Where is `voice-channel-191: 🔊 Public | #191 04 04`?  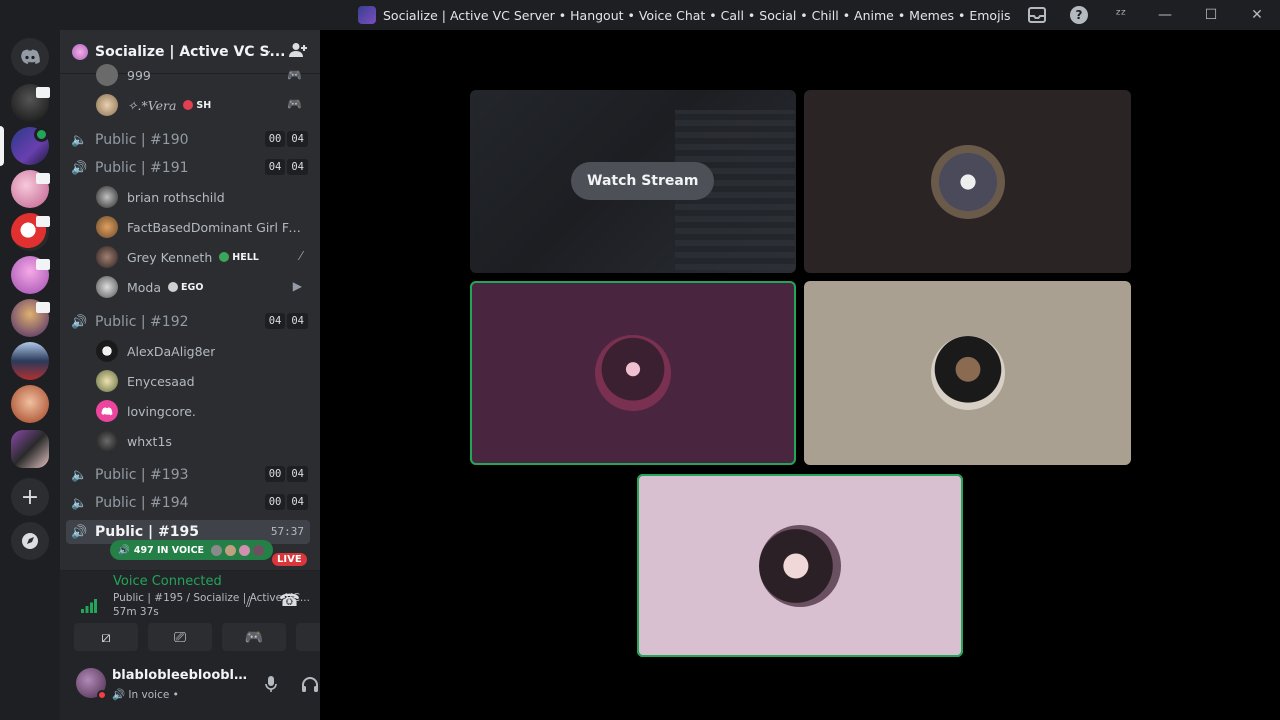 voice-channel-191: 🔊 Public | #191 04 04 is located at coordinates (188, 168).